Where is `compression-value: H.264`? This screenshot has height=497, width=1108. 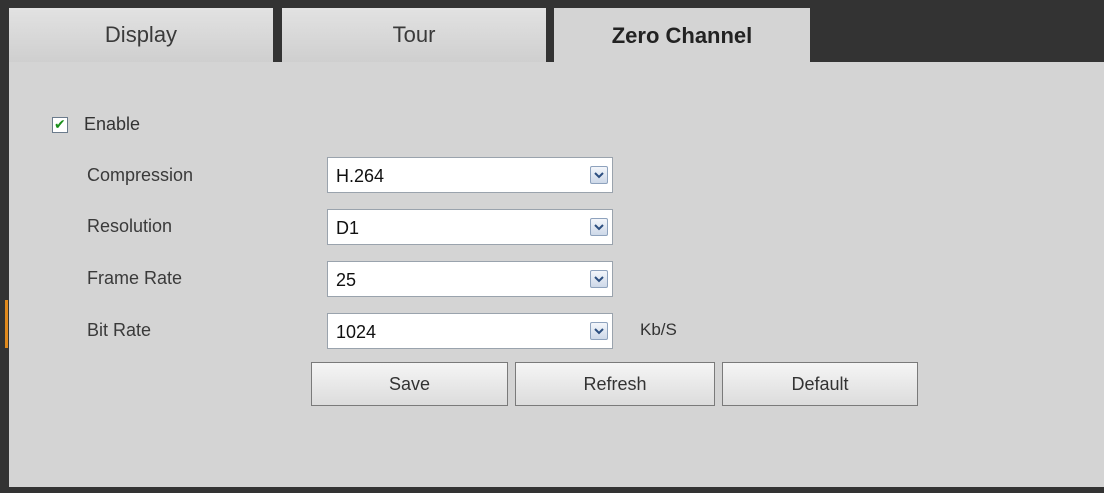
compression-value: H.264 is located at coordinates (360, 176).